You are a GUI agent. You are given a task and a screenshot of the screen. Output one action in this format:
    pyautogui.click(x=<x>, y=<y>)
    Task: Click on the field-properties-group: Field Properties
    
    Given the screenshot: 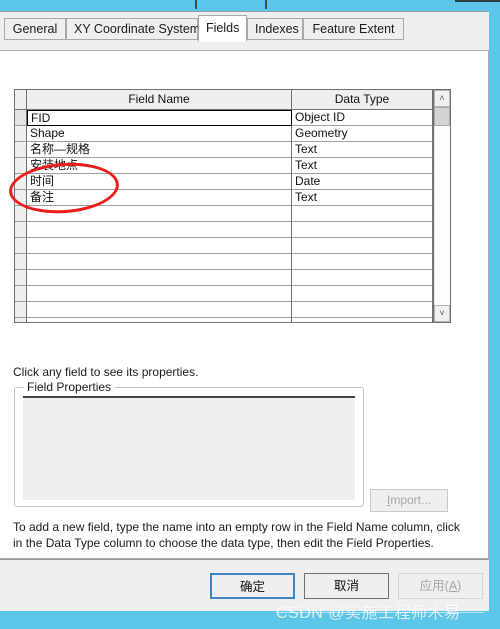 What is the action you would take?
    pyautogui.click(x=189, y=443)
    